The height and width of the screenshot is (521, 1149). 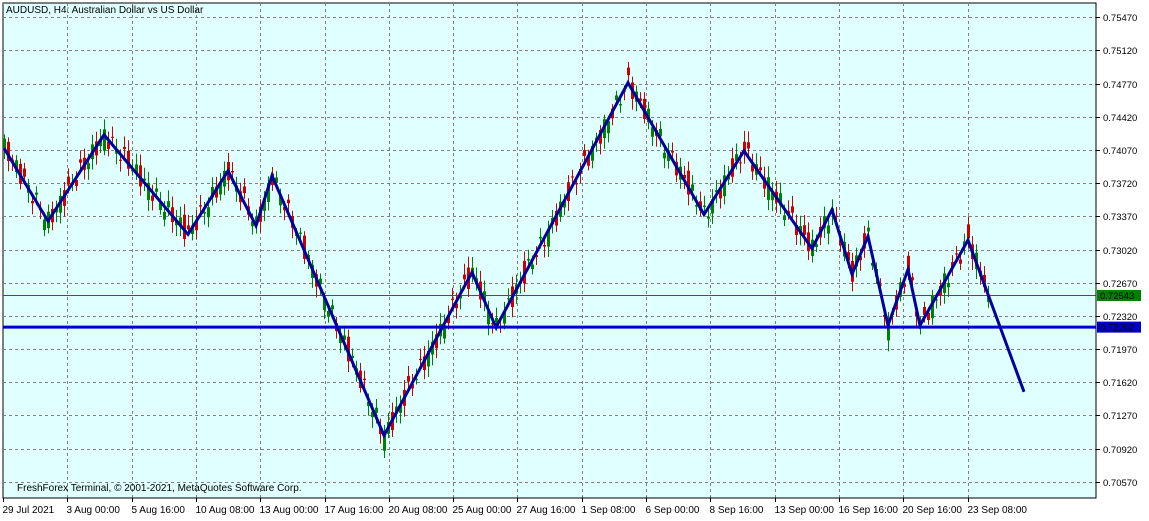 I want to click on price-tick-label: 0.73720, so click(x=1120, y=184).